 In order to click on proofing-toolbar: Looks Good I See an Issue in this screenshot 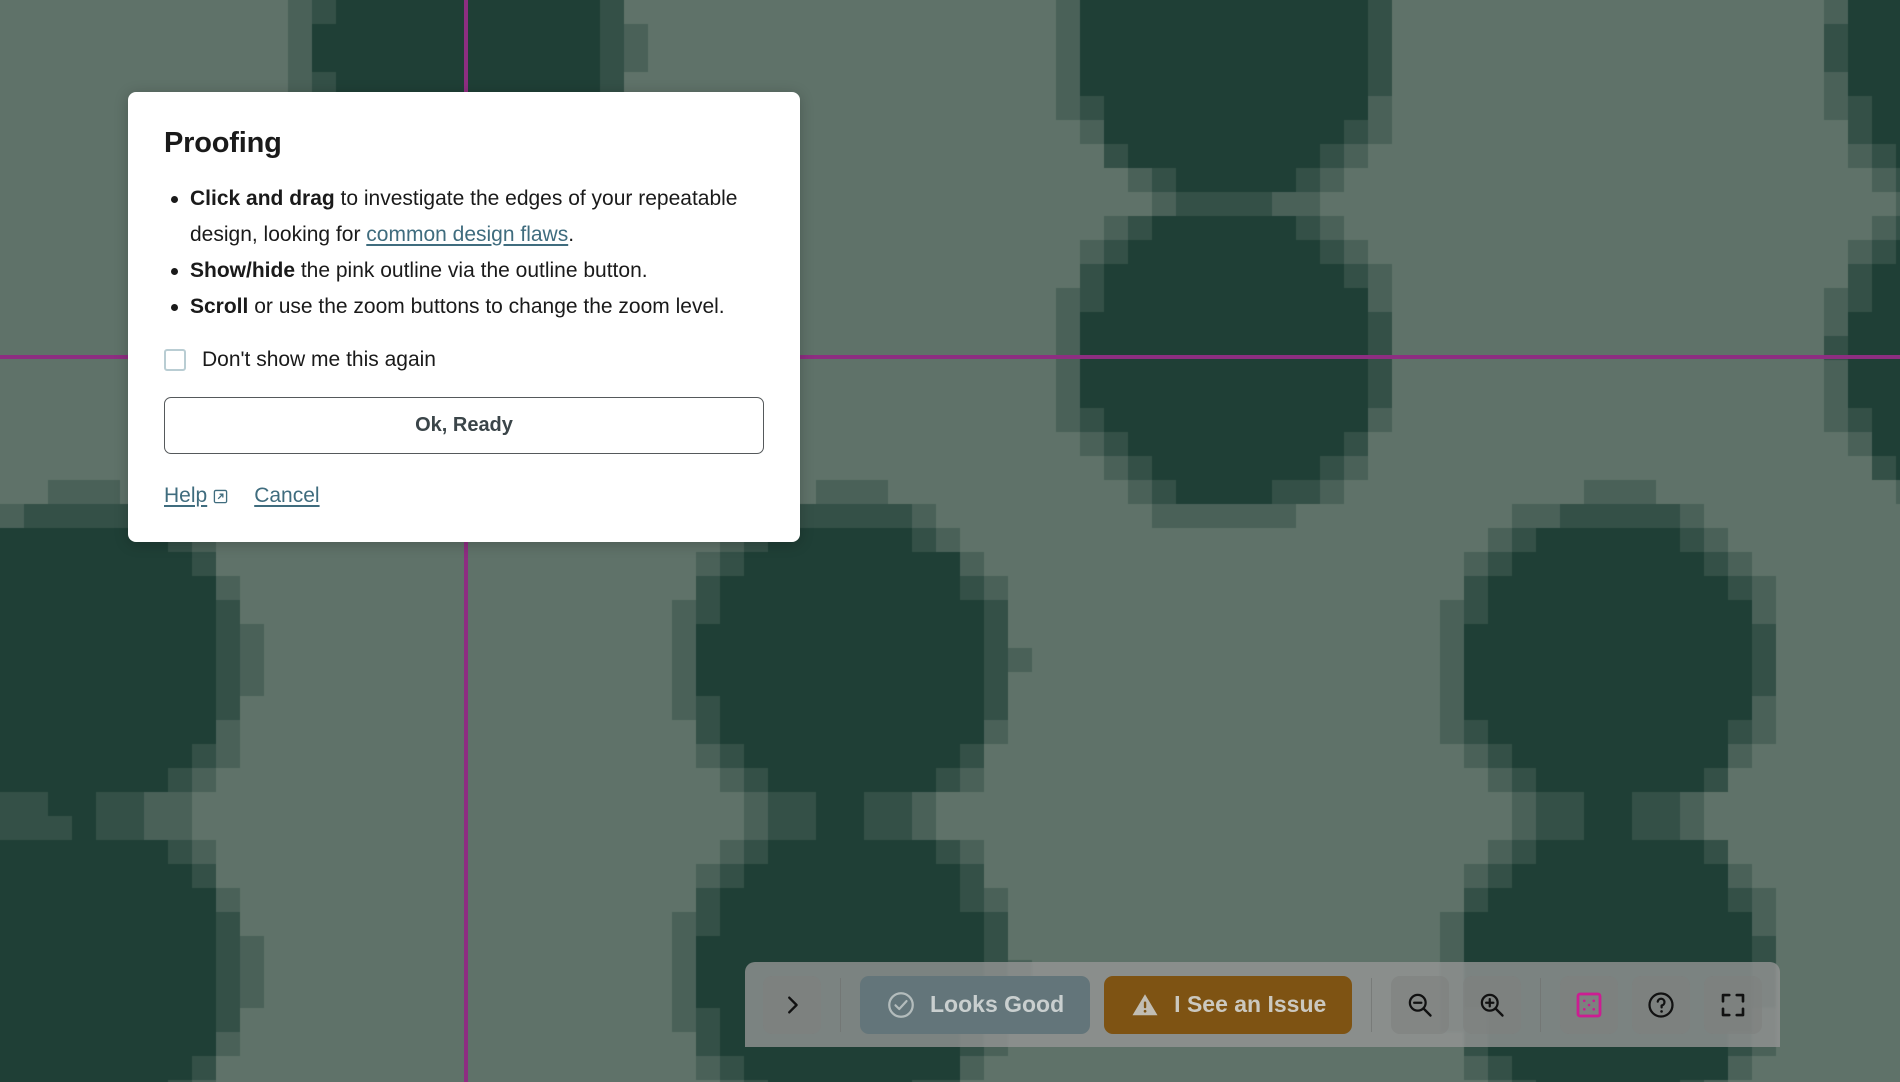, I will do `click(1263, 1004)`.